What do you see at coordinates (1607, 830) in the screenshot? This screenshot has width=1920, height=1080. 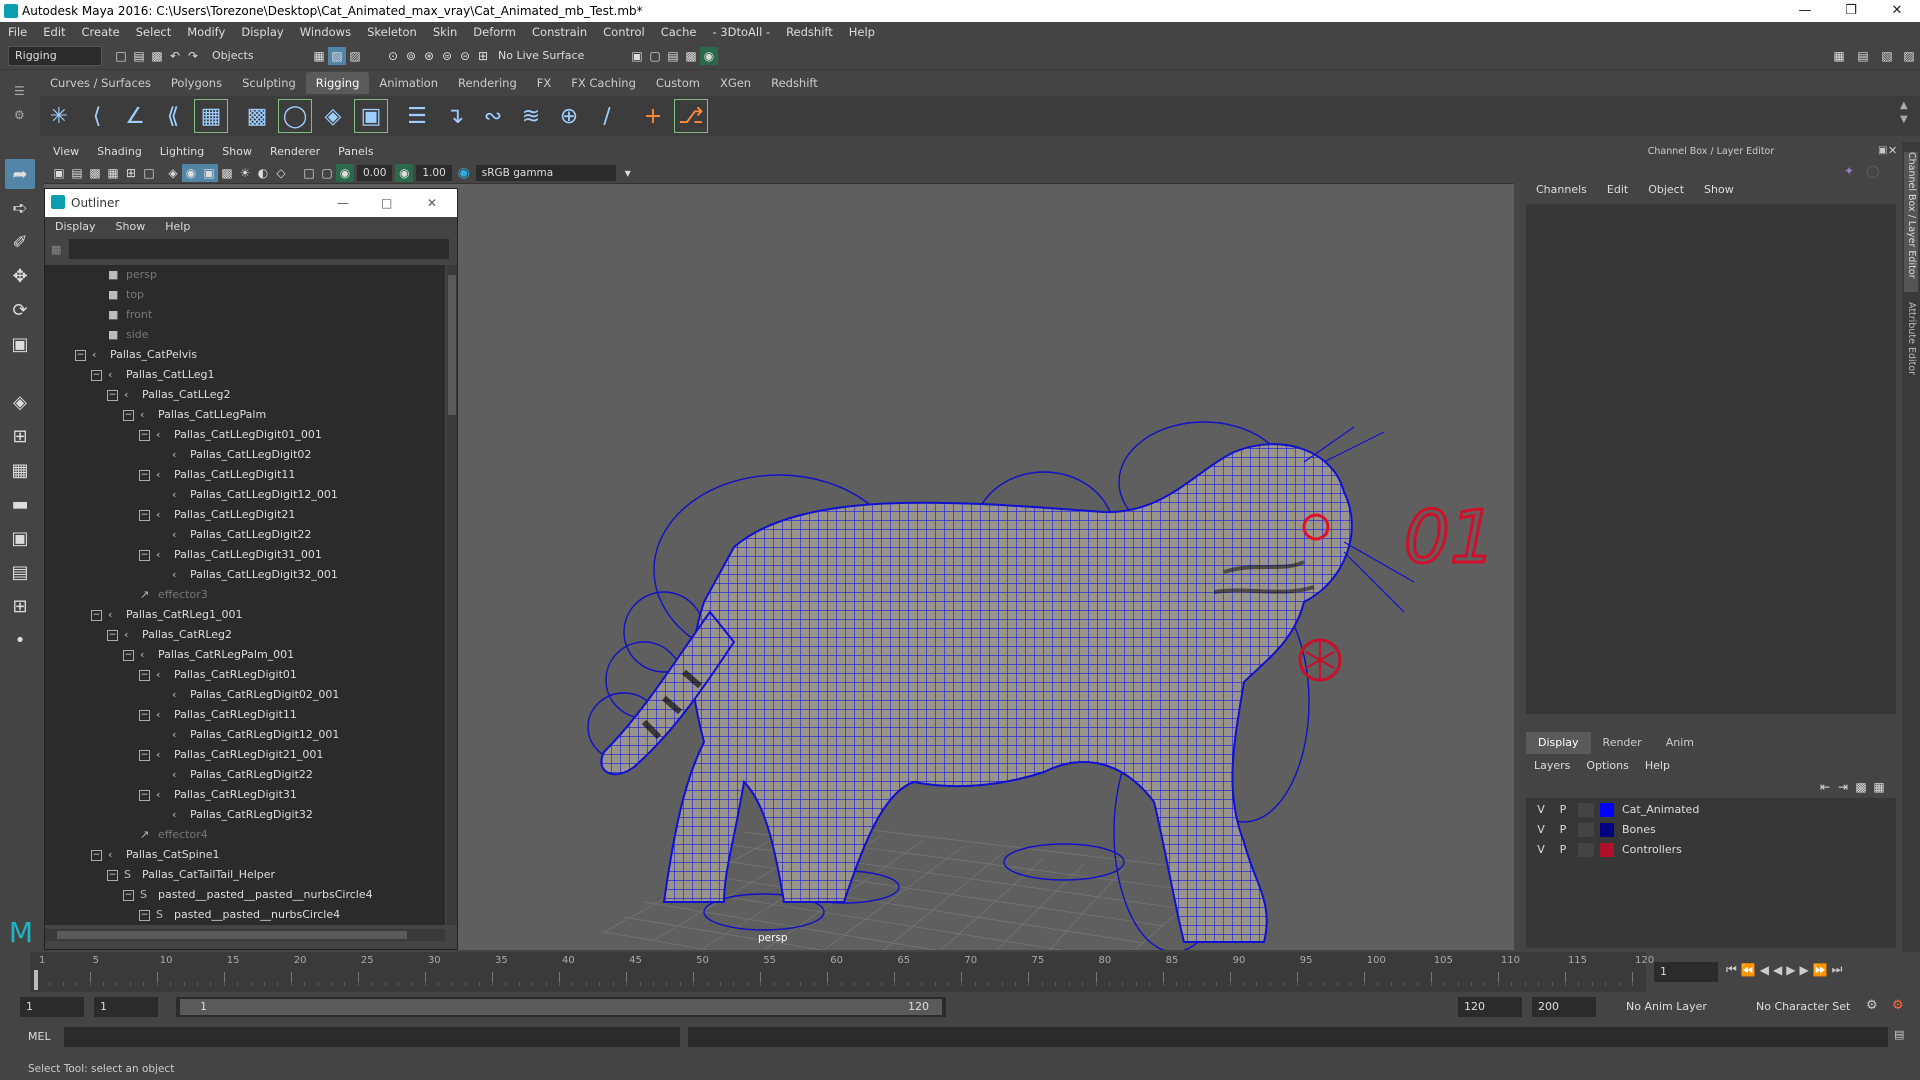 I see `layer-color-swatch` at bounding box center [1607, 830].